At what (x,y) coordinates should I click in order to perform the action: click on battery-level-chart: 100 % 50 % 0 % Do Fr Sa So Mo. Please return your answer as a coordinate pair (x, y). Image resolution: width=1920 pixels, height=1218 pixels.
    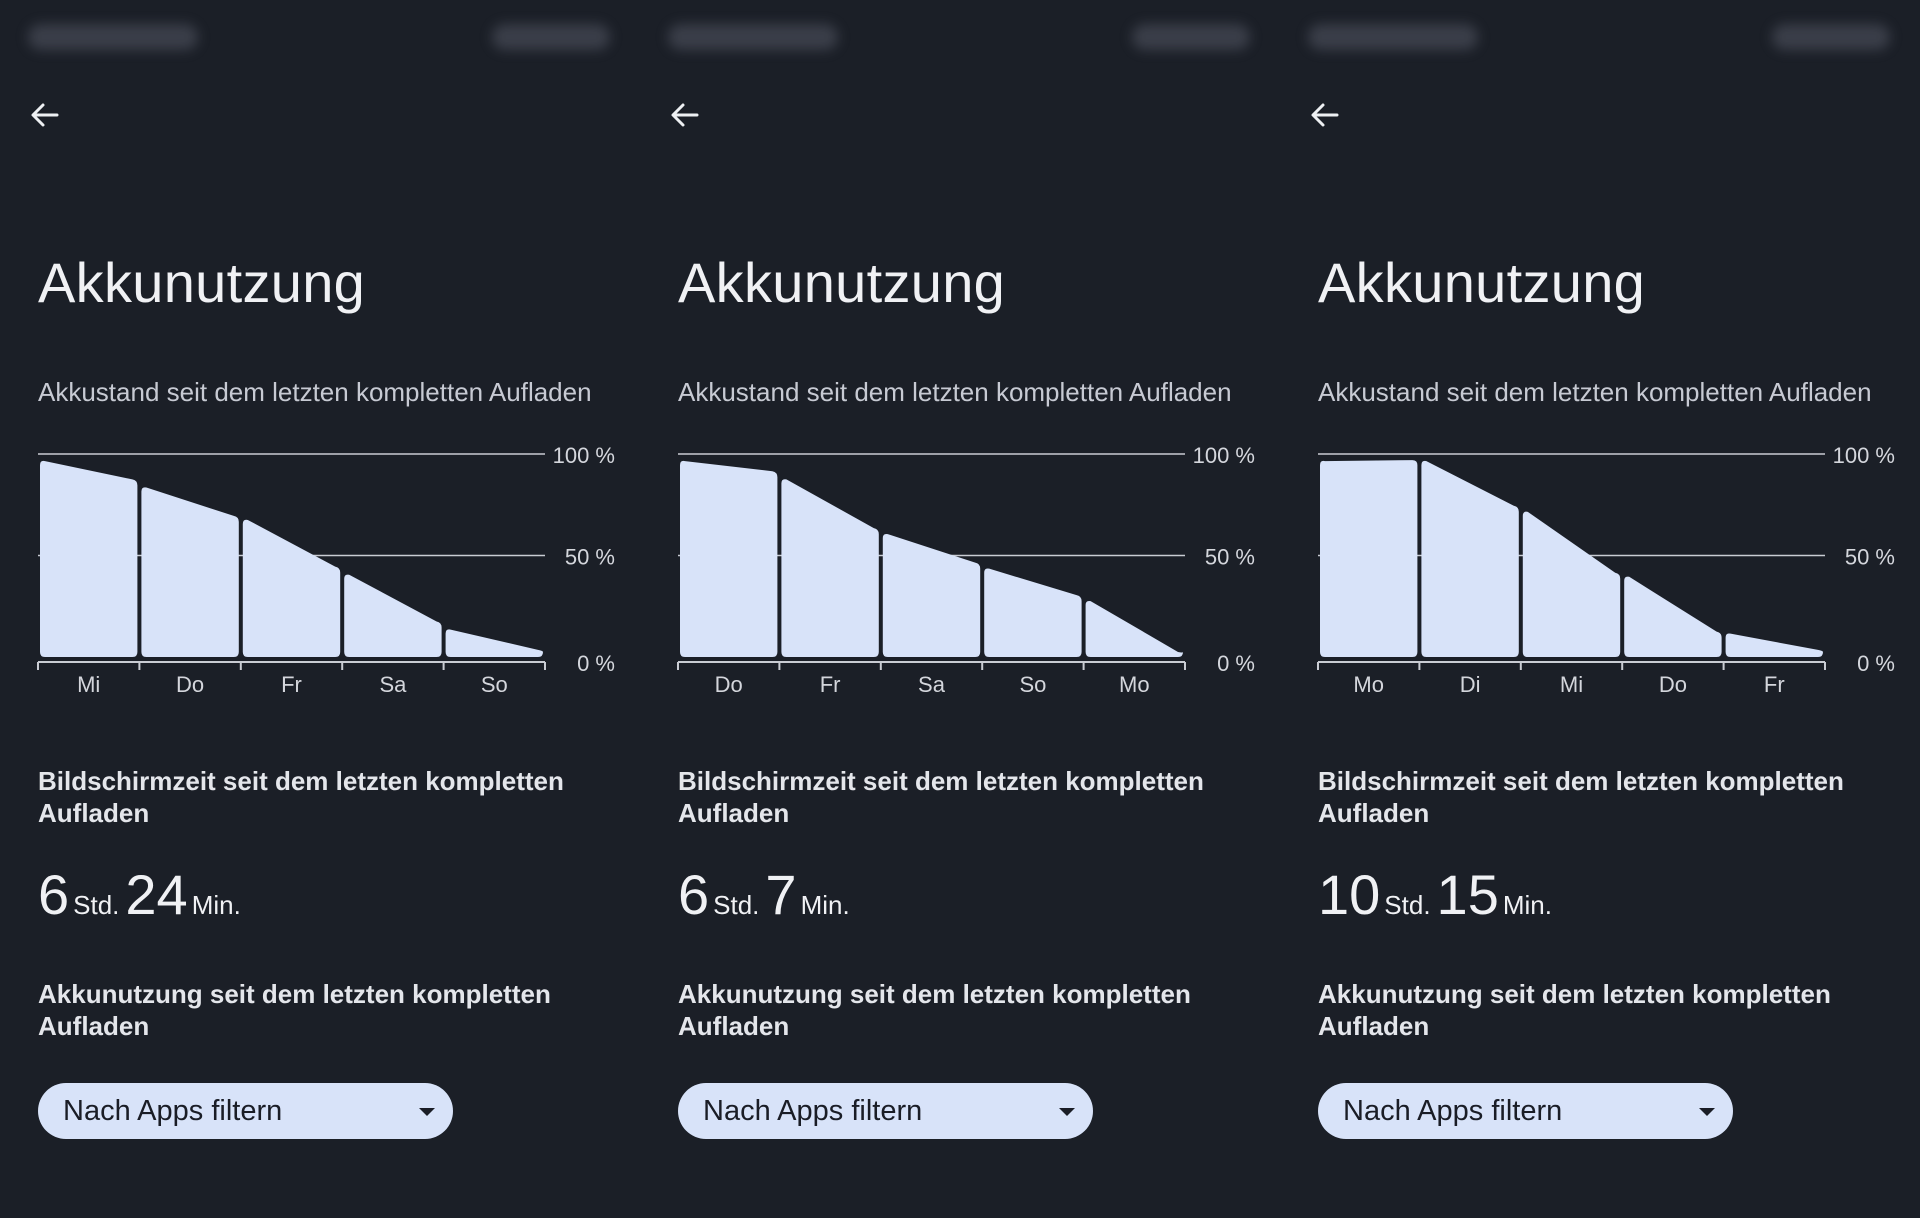
    Looking at the image, I should click on (966, 570).